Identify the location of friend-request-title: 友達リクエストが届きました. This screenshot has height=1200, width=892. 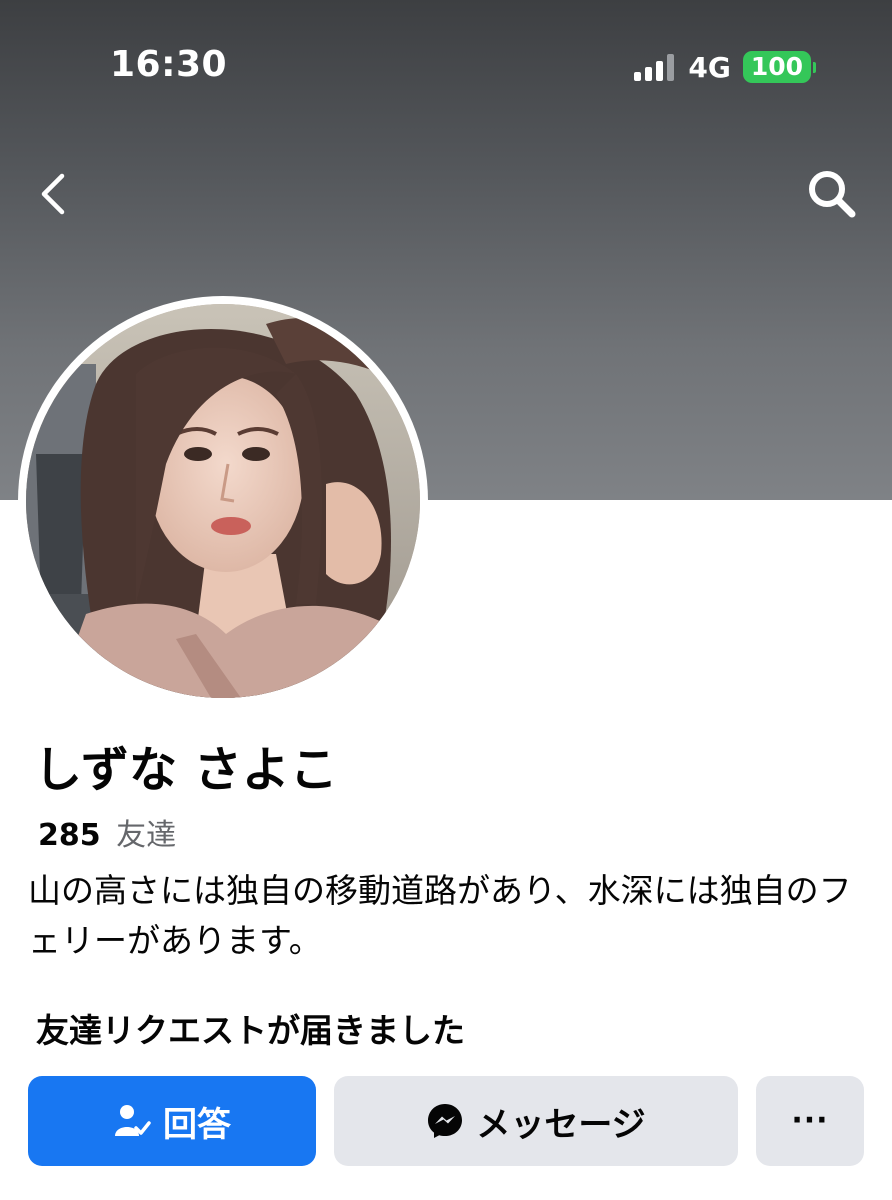
(250, 1030).